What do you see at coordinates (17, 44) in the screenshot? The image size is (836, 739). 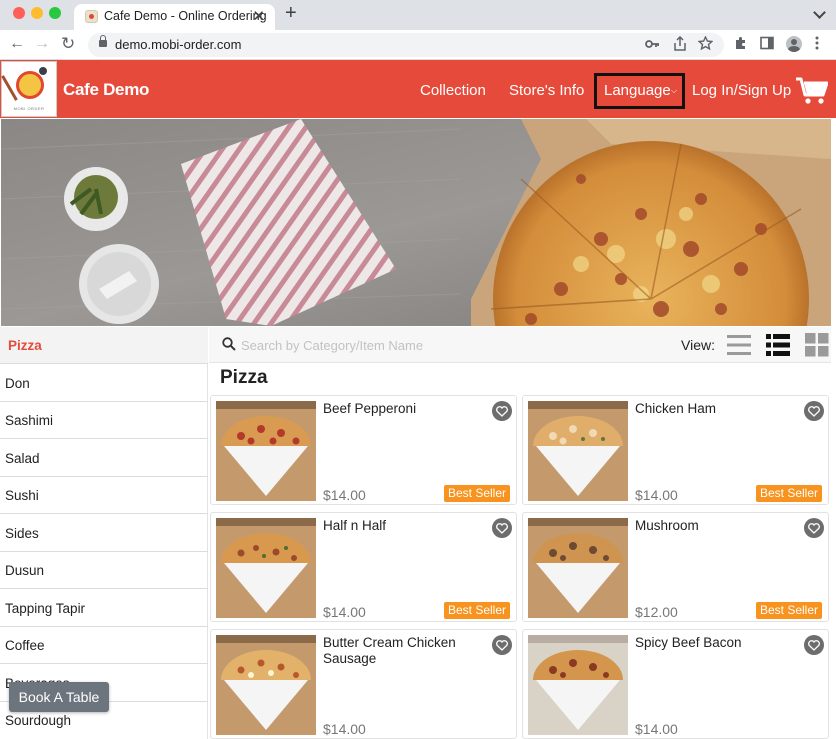 I see `back-button: ←` at bounding box center [17, 44].